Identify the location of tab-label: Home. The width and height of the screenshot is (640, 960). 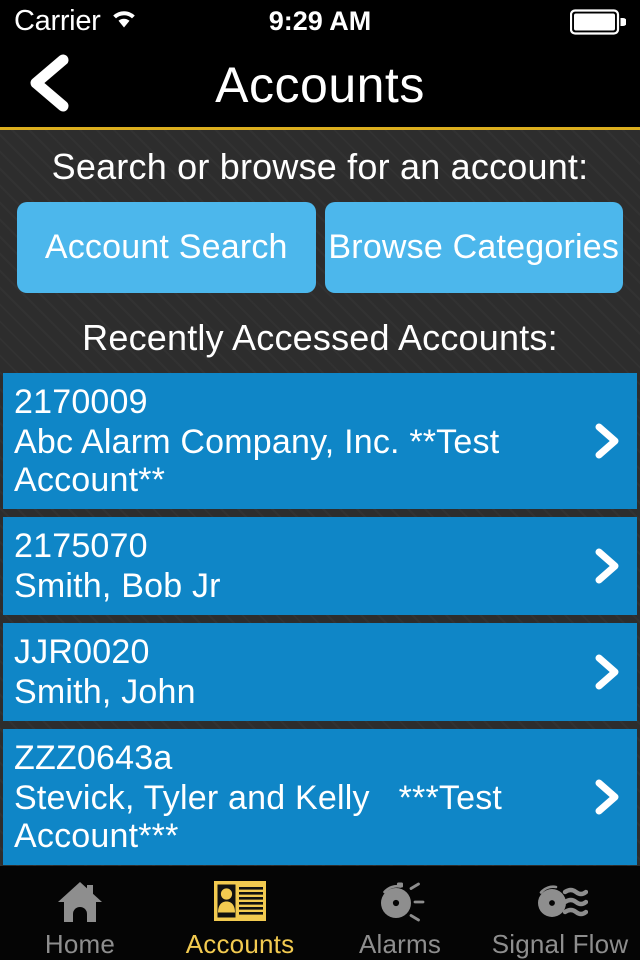
(80, 944).